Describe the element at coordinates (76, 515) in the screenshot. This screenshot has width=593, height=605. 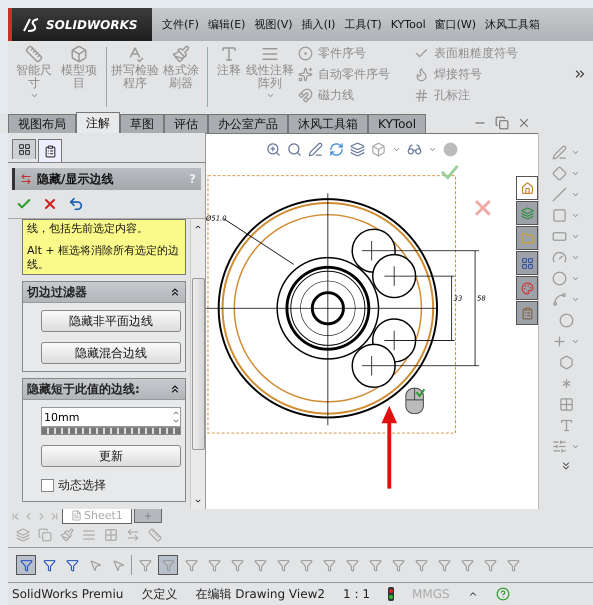
I see `sheet-icon` at that location.